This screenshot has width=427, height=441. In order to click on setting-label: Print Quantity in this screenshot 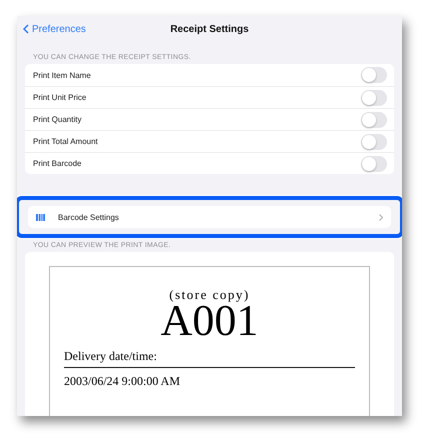, I will do `click(57, 119)`.